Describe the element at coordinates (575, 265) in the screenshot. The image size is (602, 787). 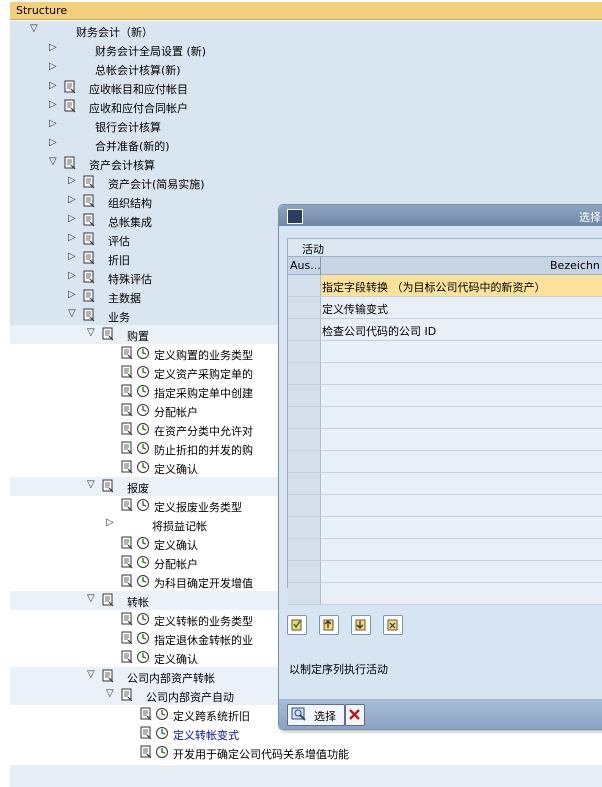
I see `column-header-description: Bezeichn` at that location.